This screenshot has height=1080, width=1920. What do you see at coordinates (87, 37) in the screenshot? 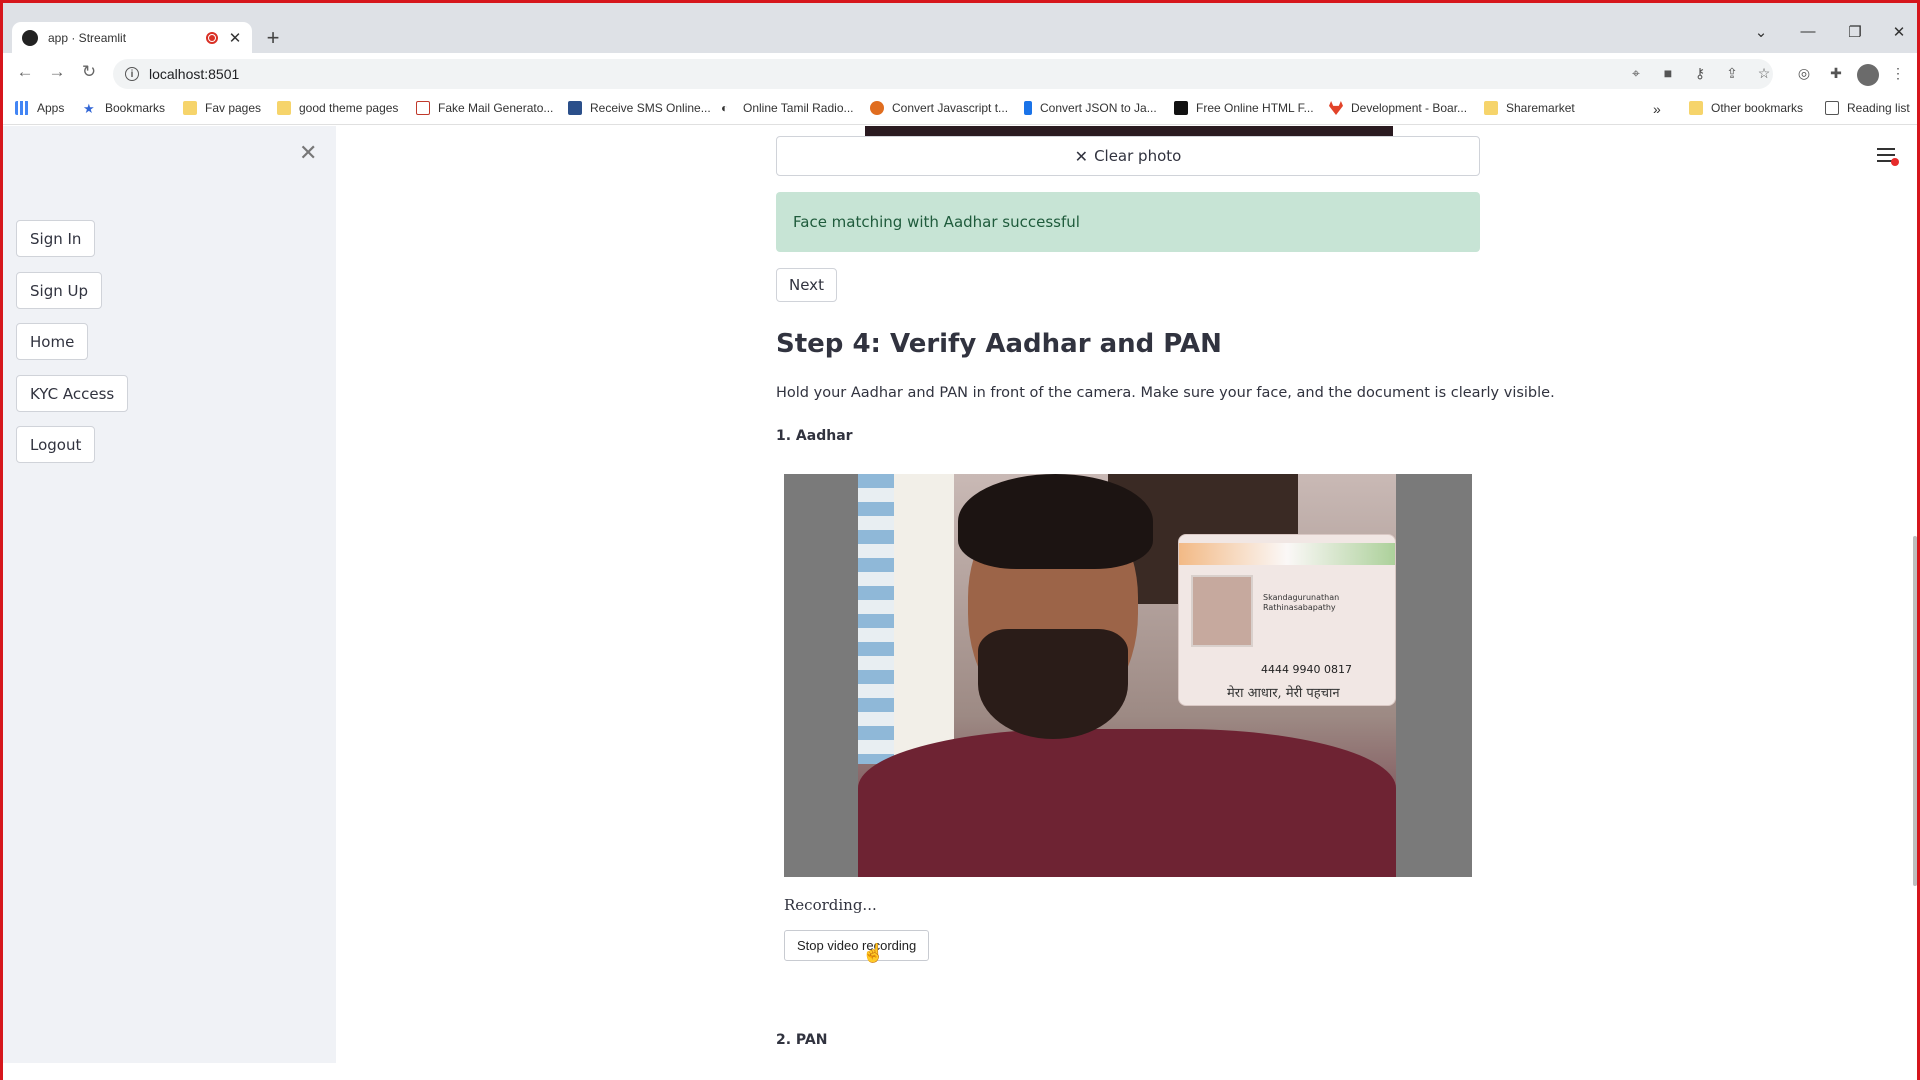
I see `tab-title: app · Streamlit` at bounding box center [87, 37].